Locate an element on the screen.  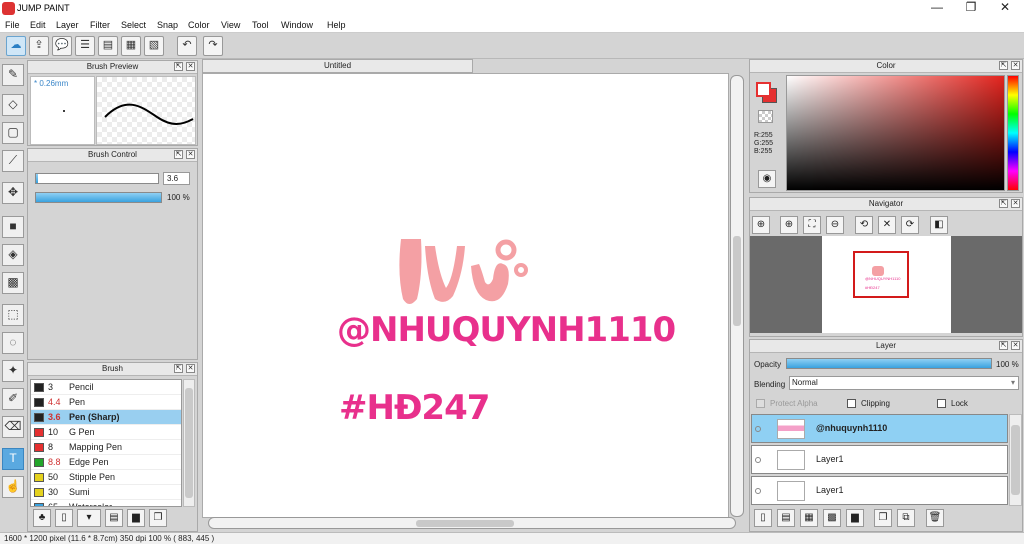
brush-item: 8 Mapping Pen is located at coordinates (106, 447).